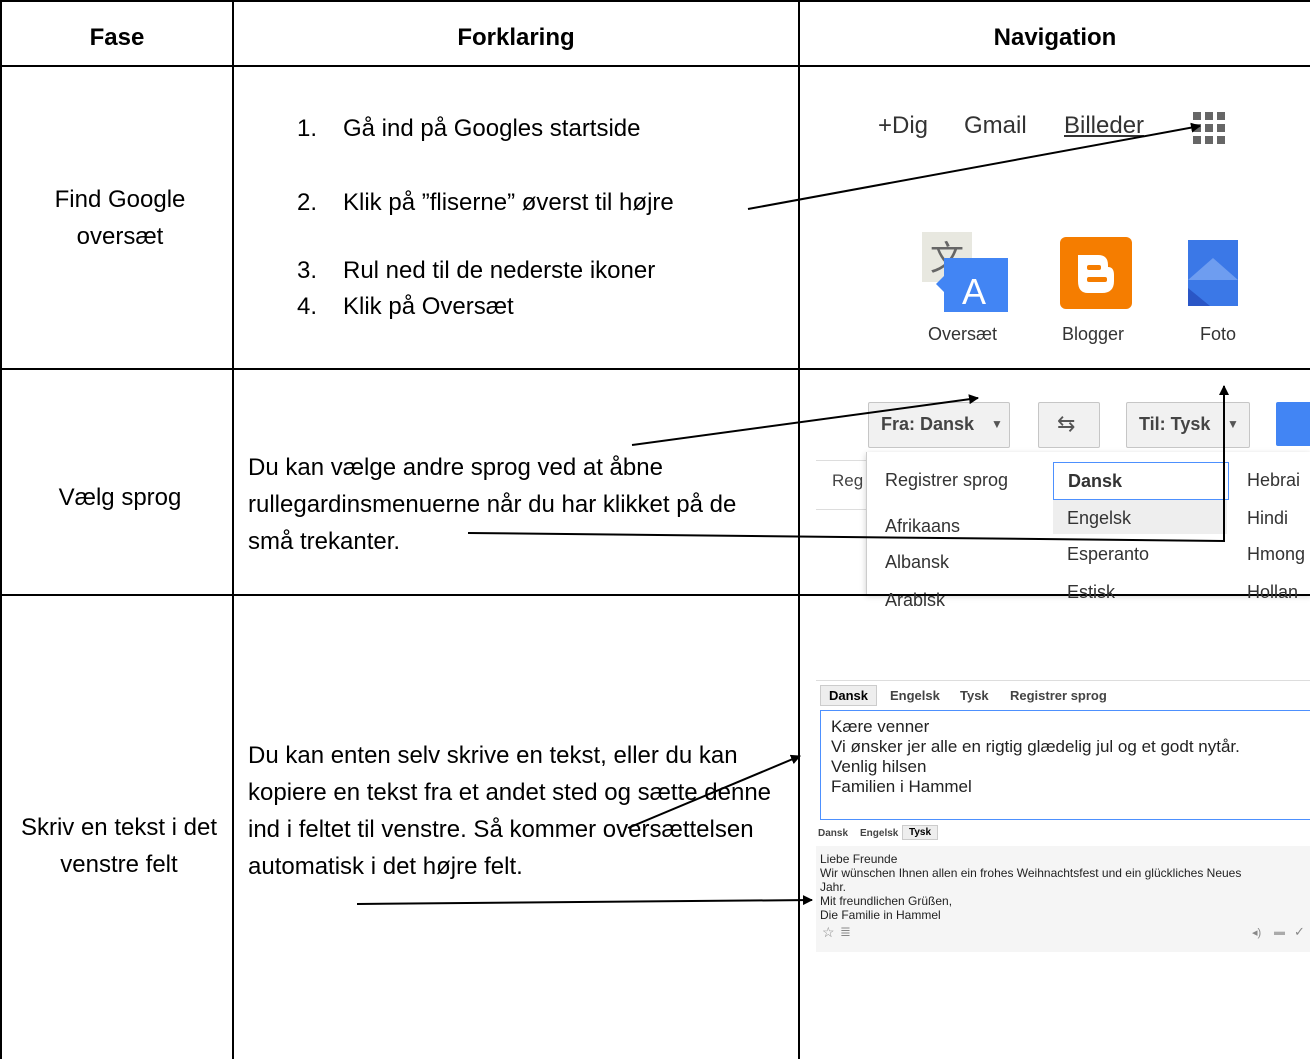  What do you see at coordinates (1293, 424) in the screenshot?
I see `translate-button` at bounding box center [1293, 424].